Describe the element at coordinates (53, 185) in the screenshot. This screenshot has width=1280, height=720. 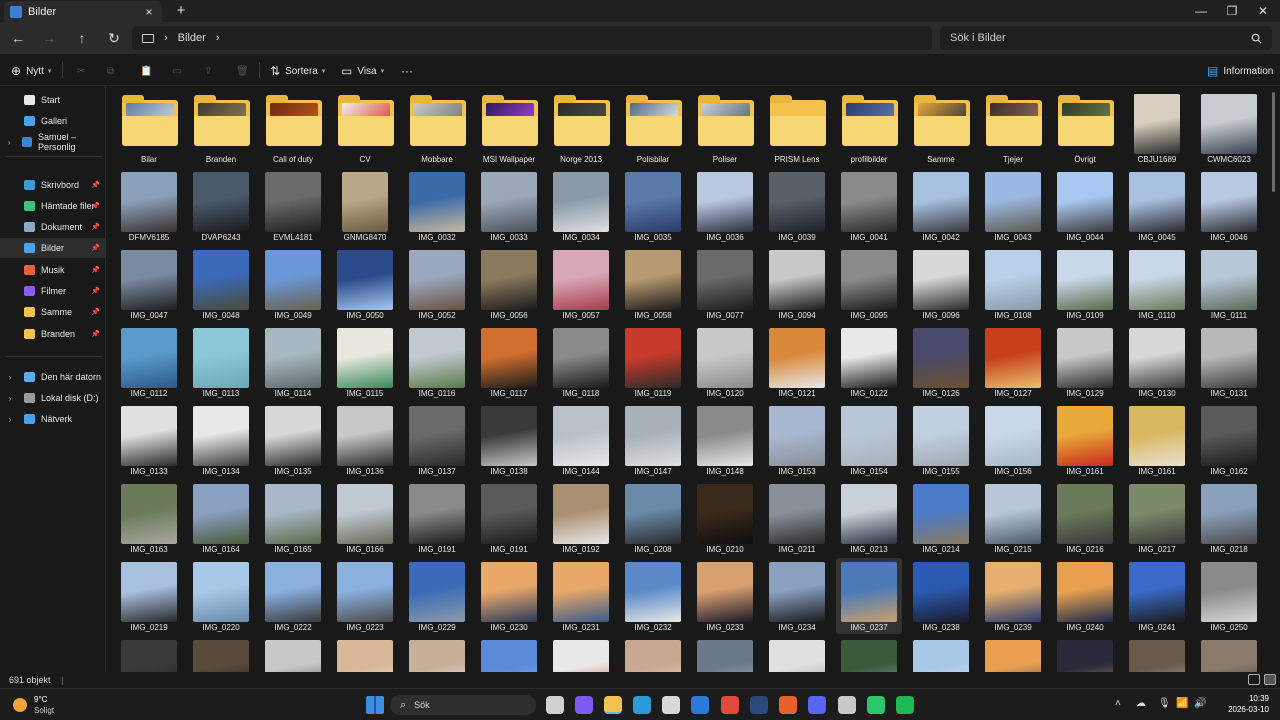
I see `sidebar-item-skrivbord: Skrivbord 📌` at that location.